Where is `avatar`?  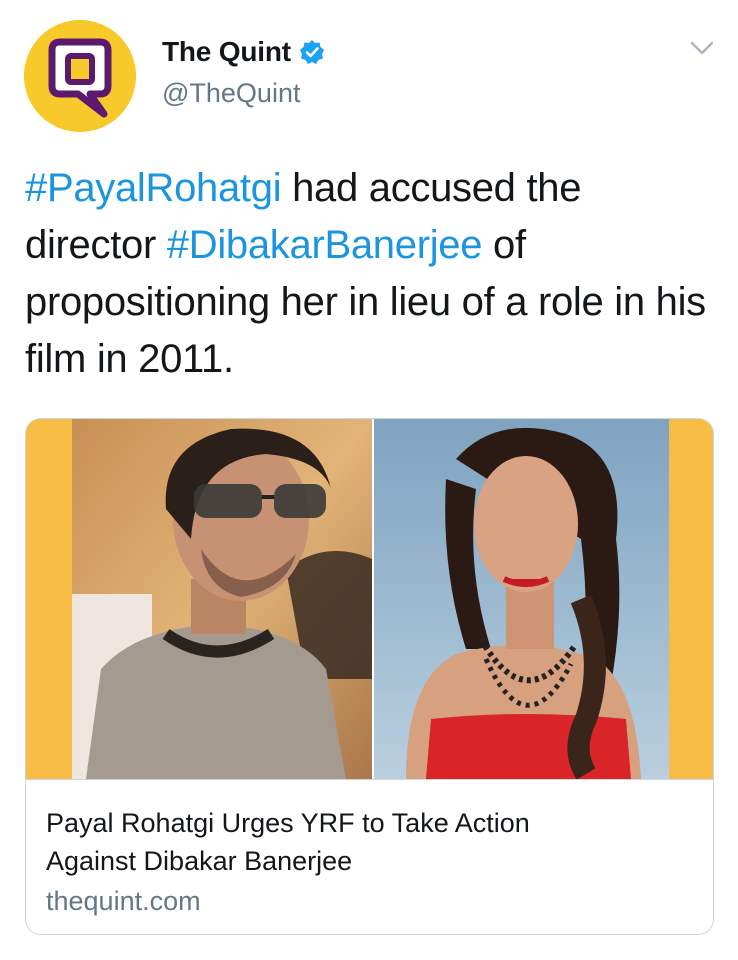 avatar is located at coordinates (80, 76).